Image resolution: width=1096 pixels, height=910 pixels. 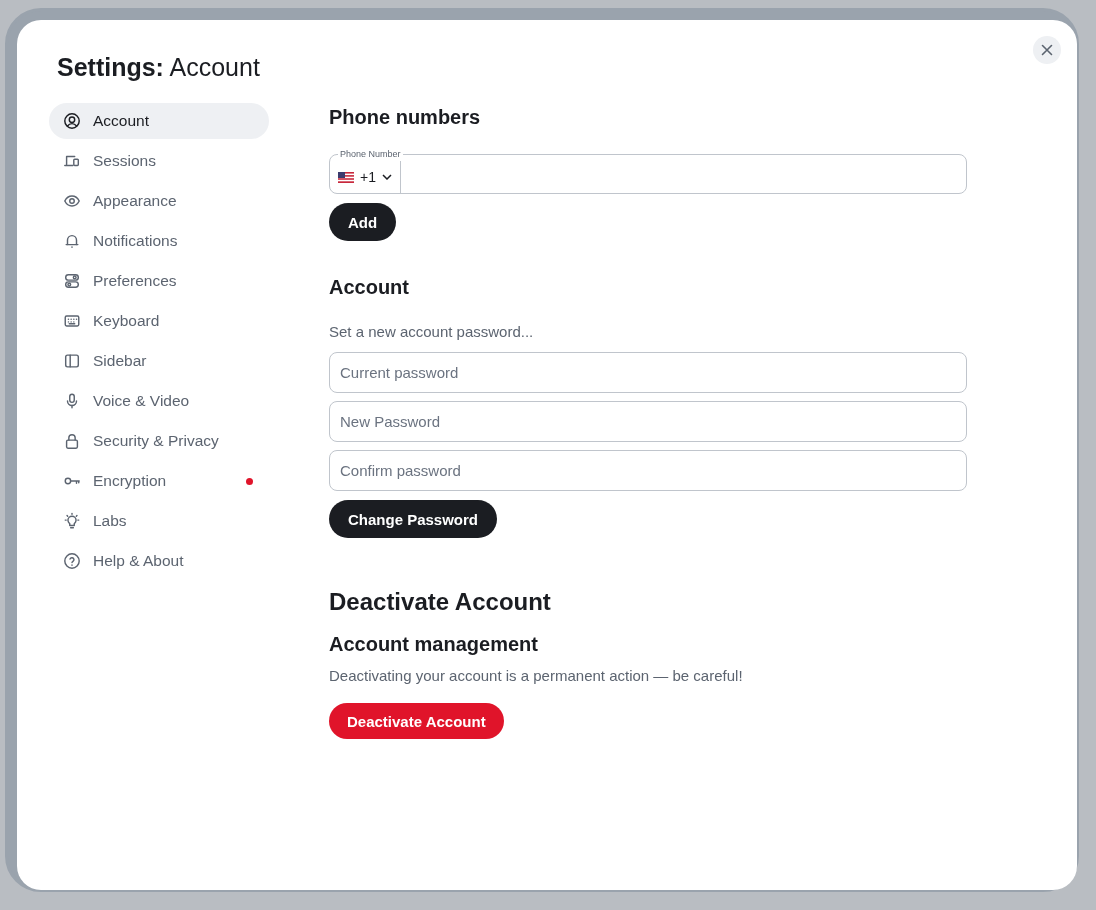 What do you see at coordinates (159, 401) in the screenshot?
I see `sidebar-item: Voice & Video` at bounding box center [159, 401].